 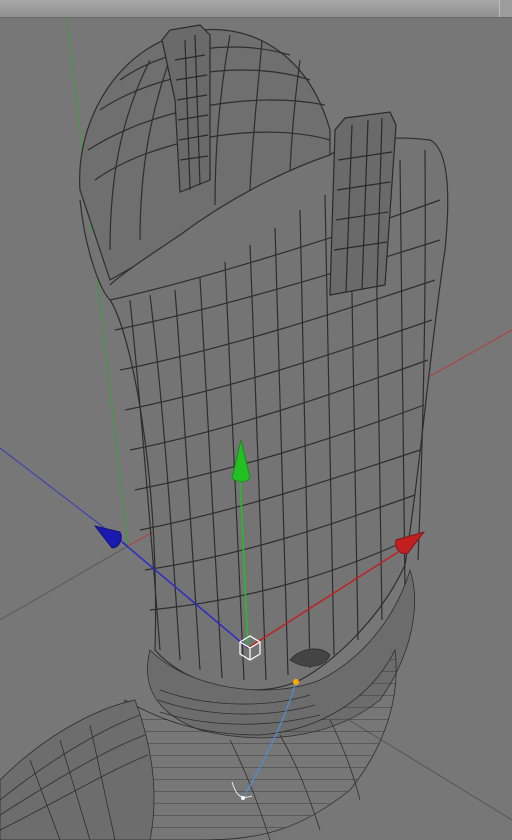 What do you see at coordinates (64, 583) in the screenshot?
I see `world-grid-line` at bounding box center [64, 583].